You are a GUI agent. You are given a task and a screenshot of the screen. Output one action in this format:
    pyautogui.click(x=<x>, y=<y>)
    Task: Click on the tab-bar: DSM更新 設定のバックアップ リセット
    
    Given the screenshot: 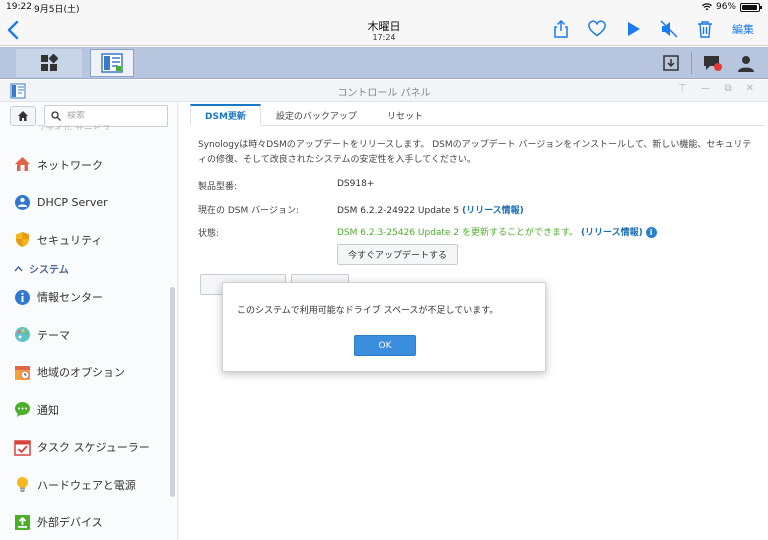 What is the action you would take?
    pyautogui.click(x=477, y=115)
    